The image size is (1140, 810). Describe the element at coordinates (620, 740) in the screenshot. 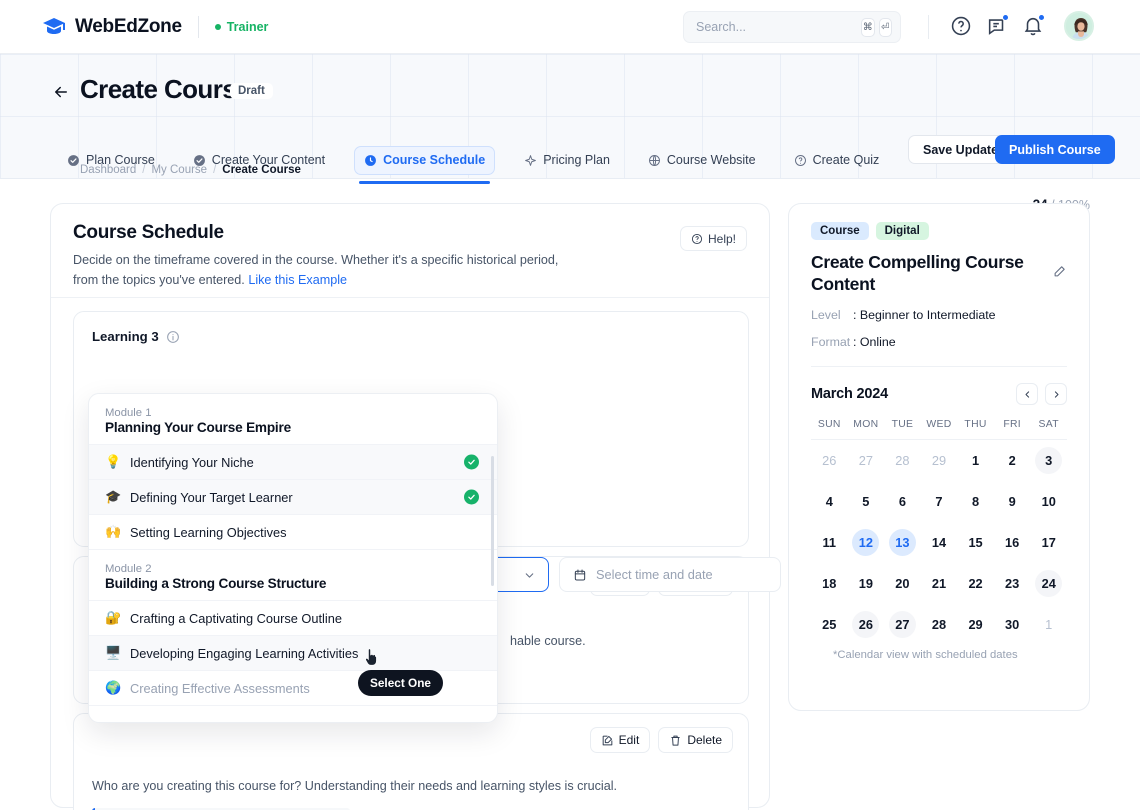

I see `edit-button: Edit` at that location.